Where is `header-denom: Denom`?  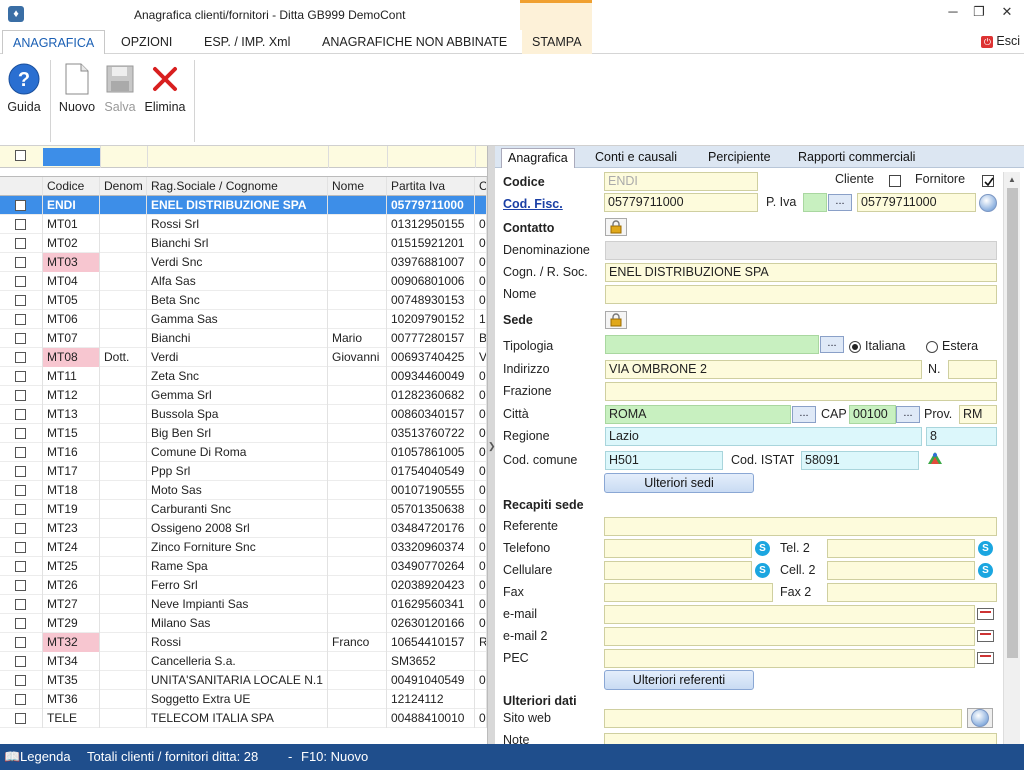
header-denom: Denom is located at coordinates (123, 186).